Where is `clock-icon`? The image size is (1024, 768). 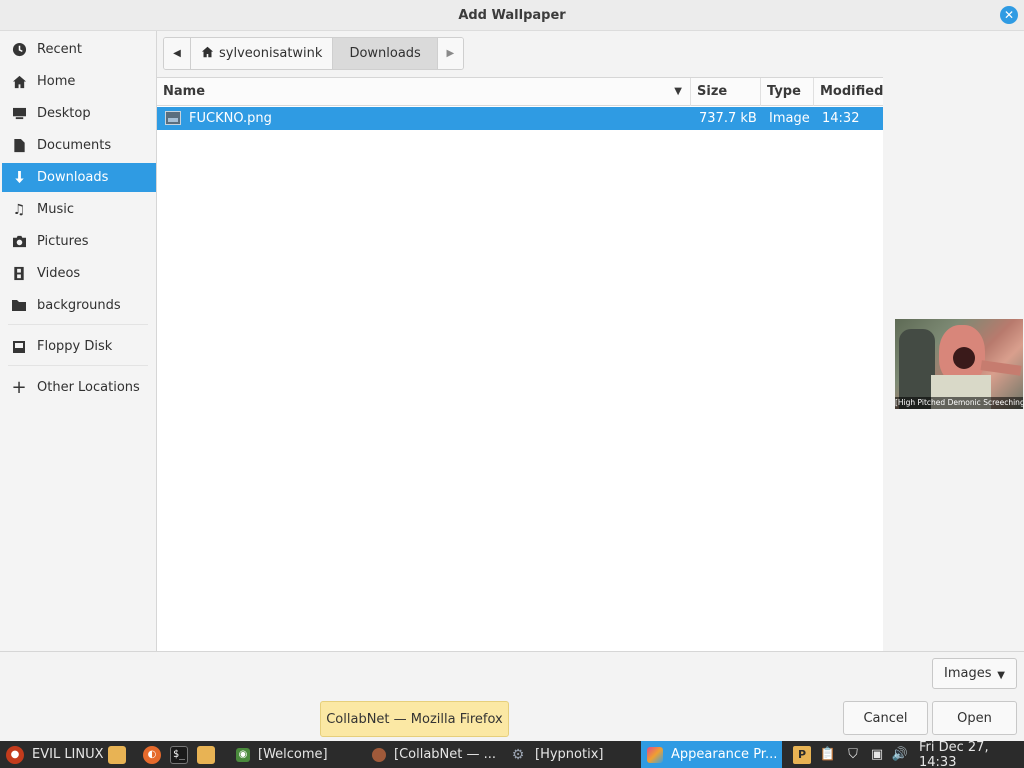 clock-icon is located at coordinates (19, 50).